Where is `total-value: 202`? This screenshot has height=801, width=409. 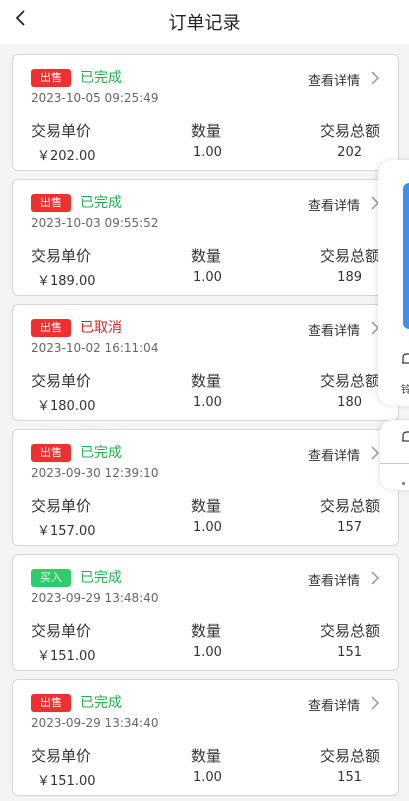
total-value: 202 is located at coordinates (349, 152).